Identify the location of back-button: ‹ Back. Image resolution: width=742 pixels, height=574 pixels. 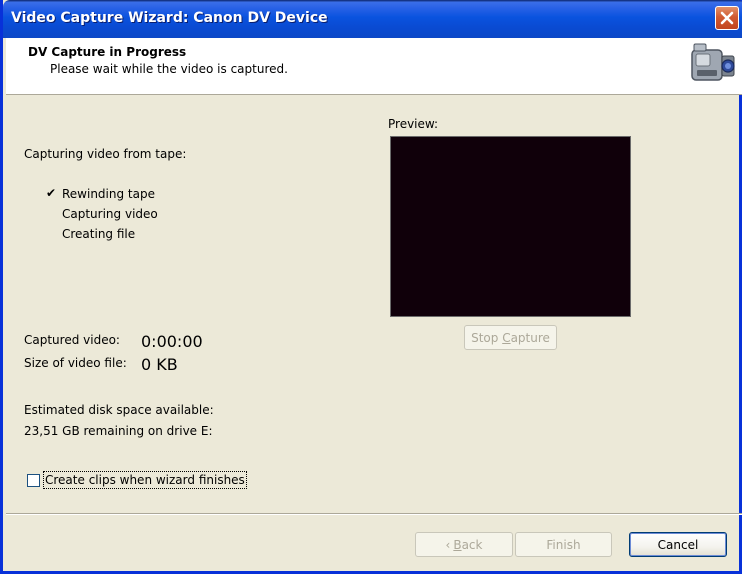
(464, 544).